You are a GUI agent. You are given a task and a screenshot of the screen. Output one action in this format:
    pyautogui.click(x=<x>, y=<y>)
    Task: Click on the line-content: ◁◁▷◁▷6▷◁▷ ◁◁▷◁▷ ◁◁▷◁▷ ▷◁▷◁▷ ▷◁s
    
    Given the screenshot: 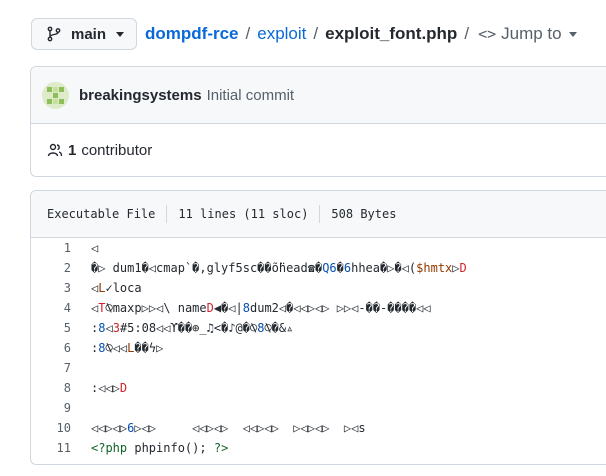 What is the action you would take?
    pyautogui.click(x=228, y=428)
    